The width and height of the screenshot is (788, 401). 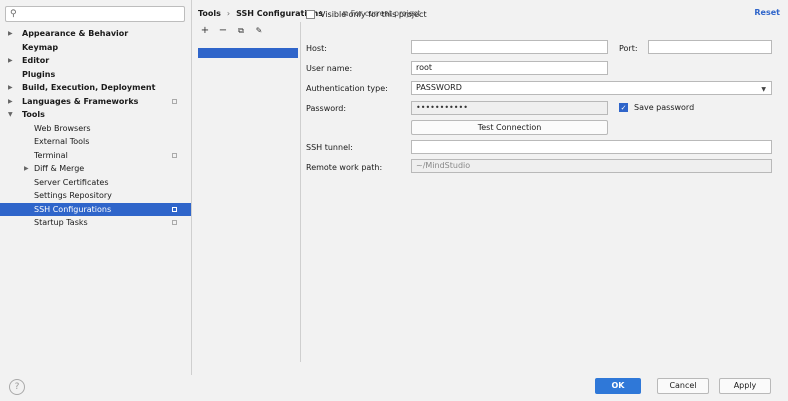 What do you see at coordinates (80, 101) in the screenshot?
I see `sidebar-item-label: Languages & Frameworks` at bounding box center [80, 101].